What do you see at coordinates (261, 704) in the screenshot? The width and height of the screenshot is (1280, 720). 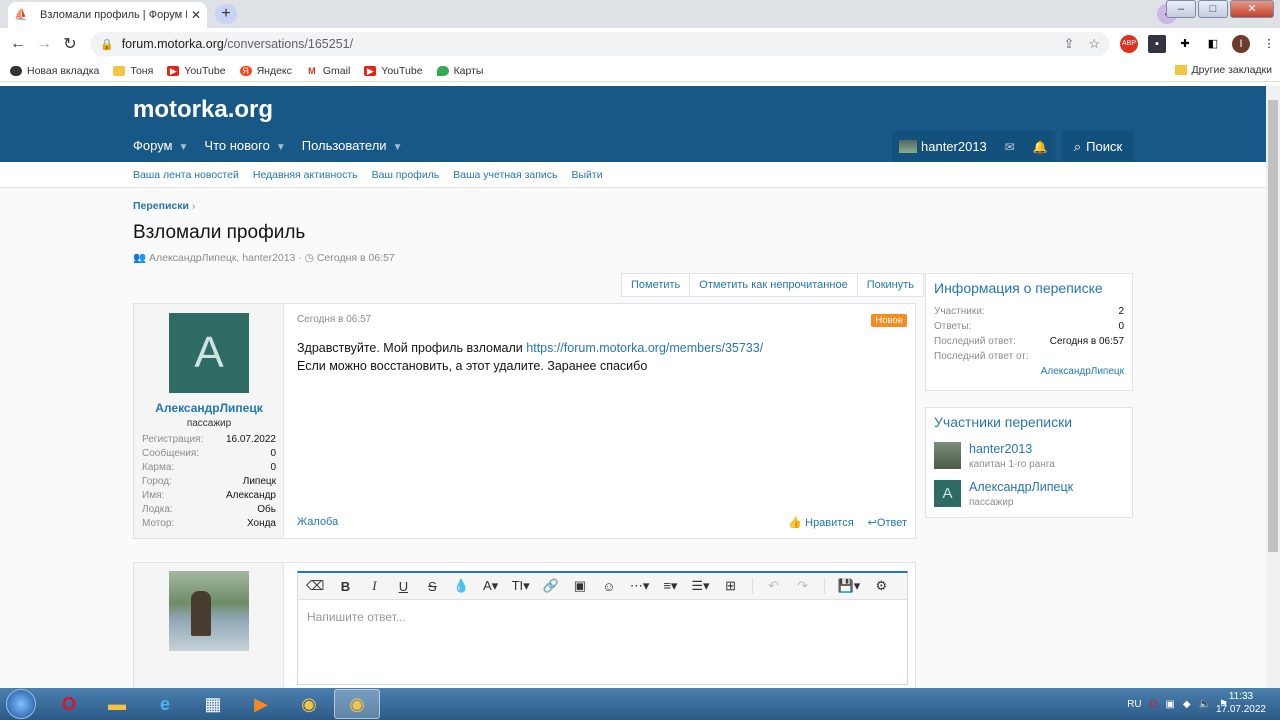 I see `media-player-icon: ▶` at bounding box center [261, 704].